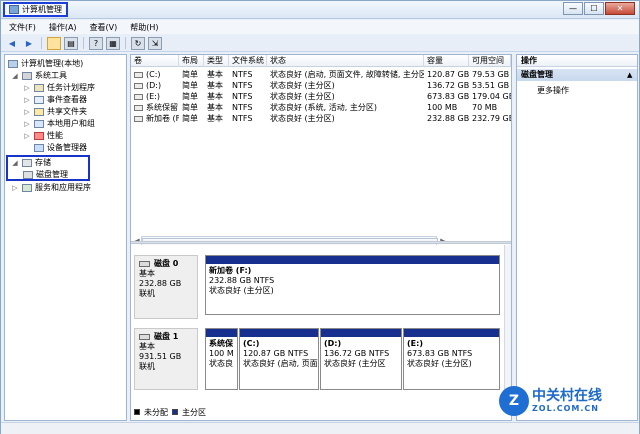 The height and width of the screenshot is (434, 640). What do you see at coordinates (439, 363) in the screenshot?
I see `partition-status: 状态良好 (主分区)` at bounding box center [439, 363].